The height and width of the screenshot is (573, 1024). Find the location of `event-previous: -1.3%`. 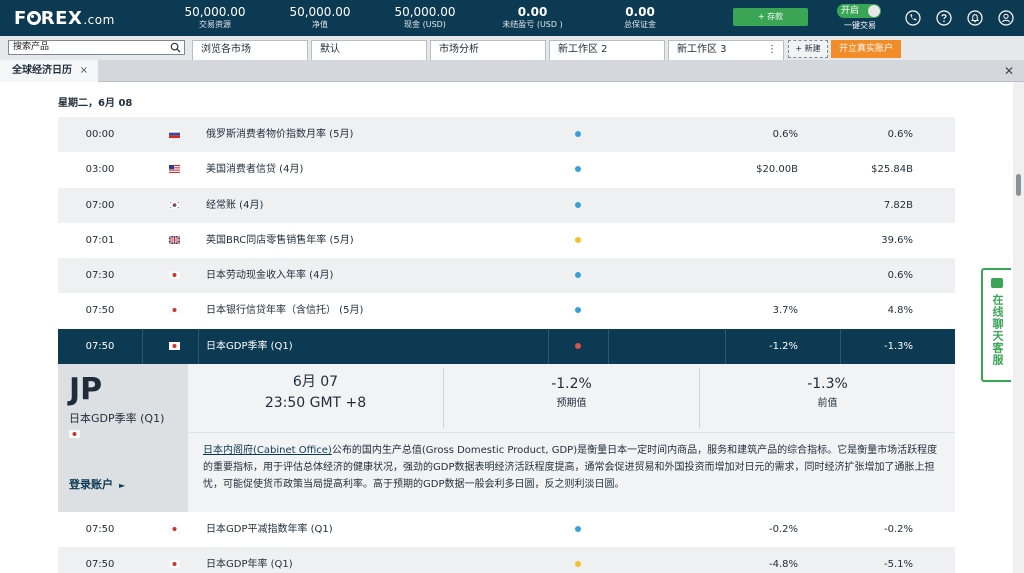

event-previous: -1.3% is located at coordinates (898, 346).